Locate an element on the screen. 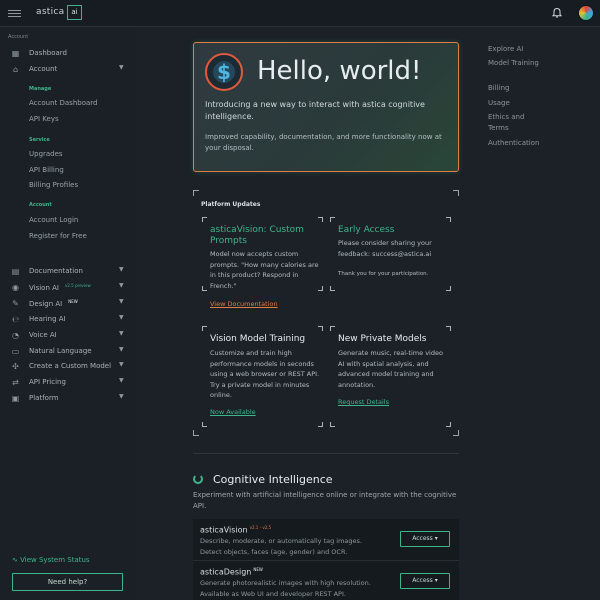  sidebar-item-custom-model: ✣ Create a Custom Model ▼ is located at coordinates (67, 367).